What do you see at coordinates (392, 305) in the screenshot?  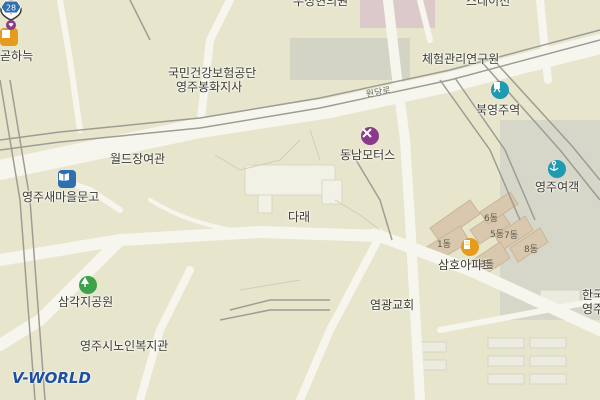 I see `label-church: 염광교회` at bounding box center [392, 305].